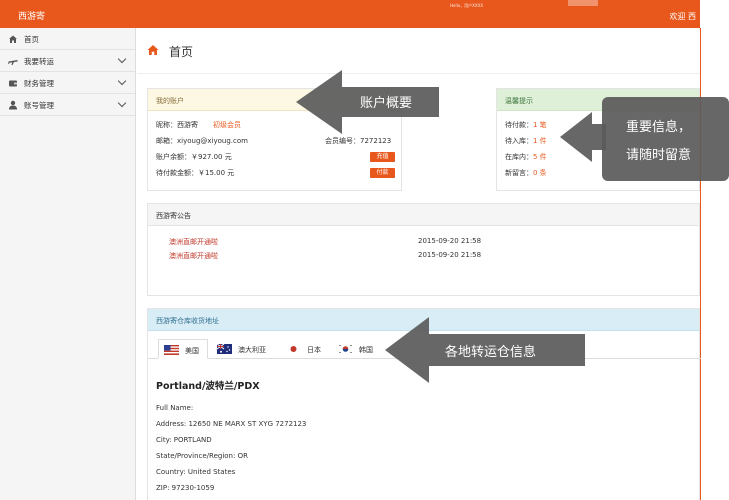 The width and height of the screenshot is (729, 500). I want to click on sidebar-item-finance: 财务管理, so click(67, 83).